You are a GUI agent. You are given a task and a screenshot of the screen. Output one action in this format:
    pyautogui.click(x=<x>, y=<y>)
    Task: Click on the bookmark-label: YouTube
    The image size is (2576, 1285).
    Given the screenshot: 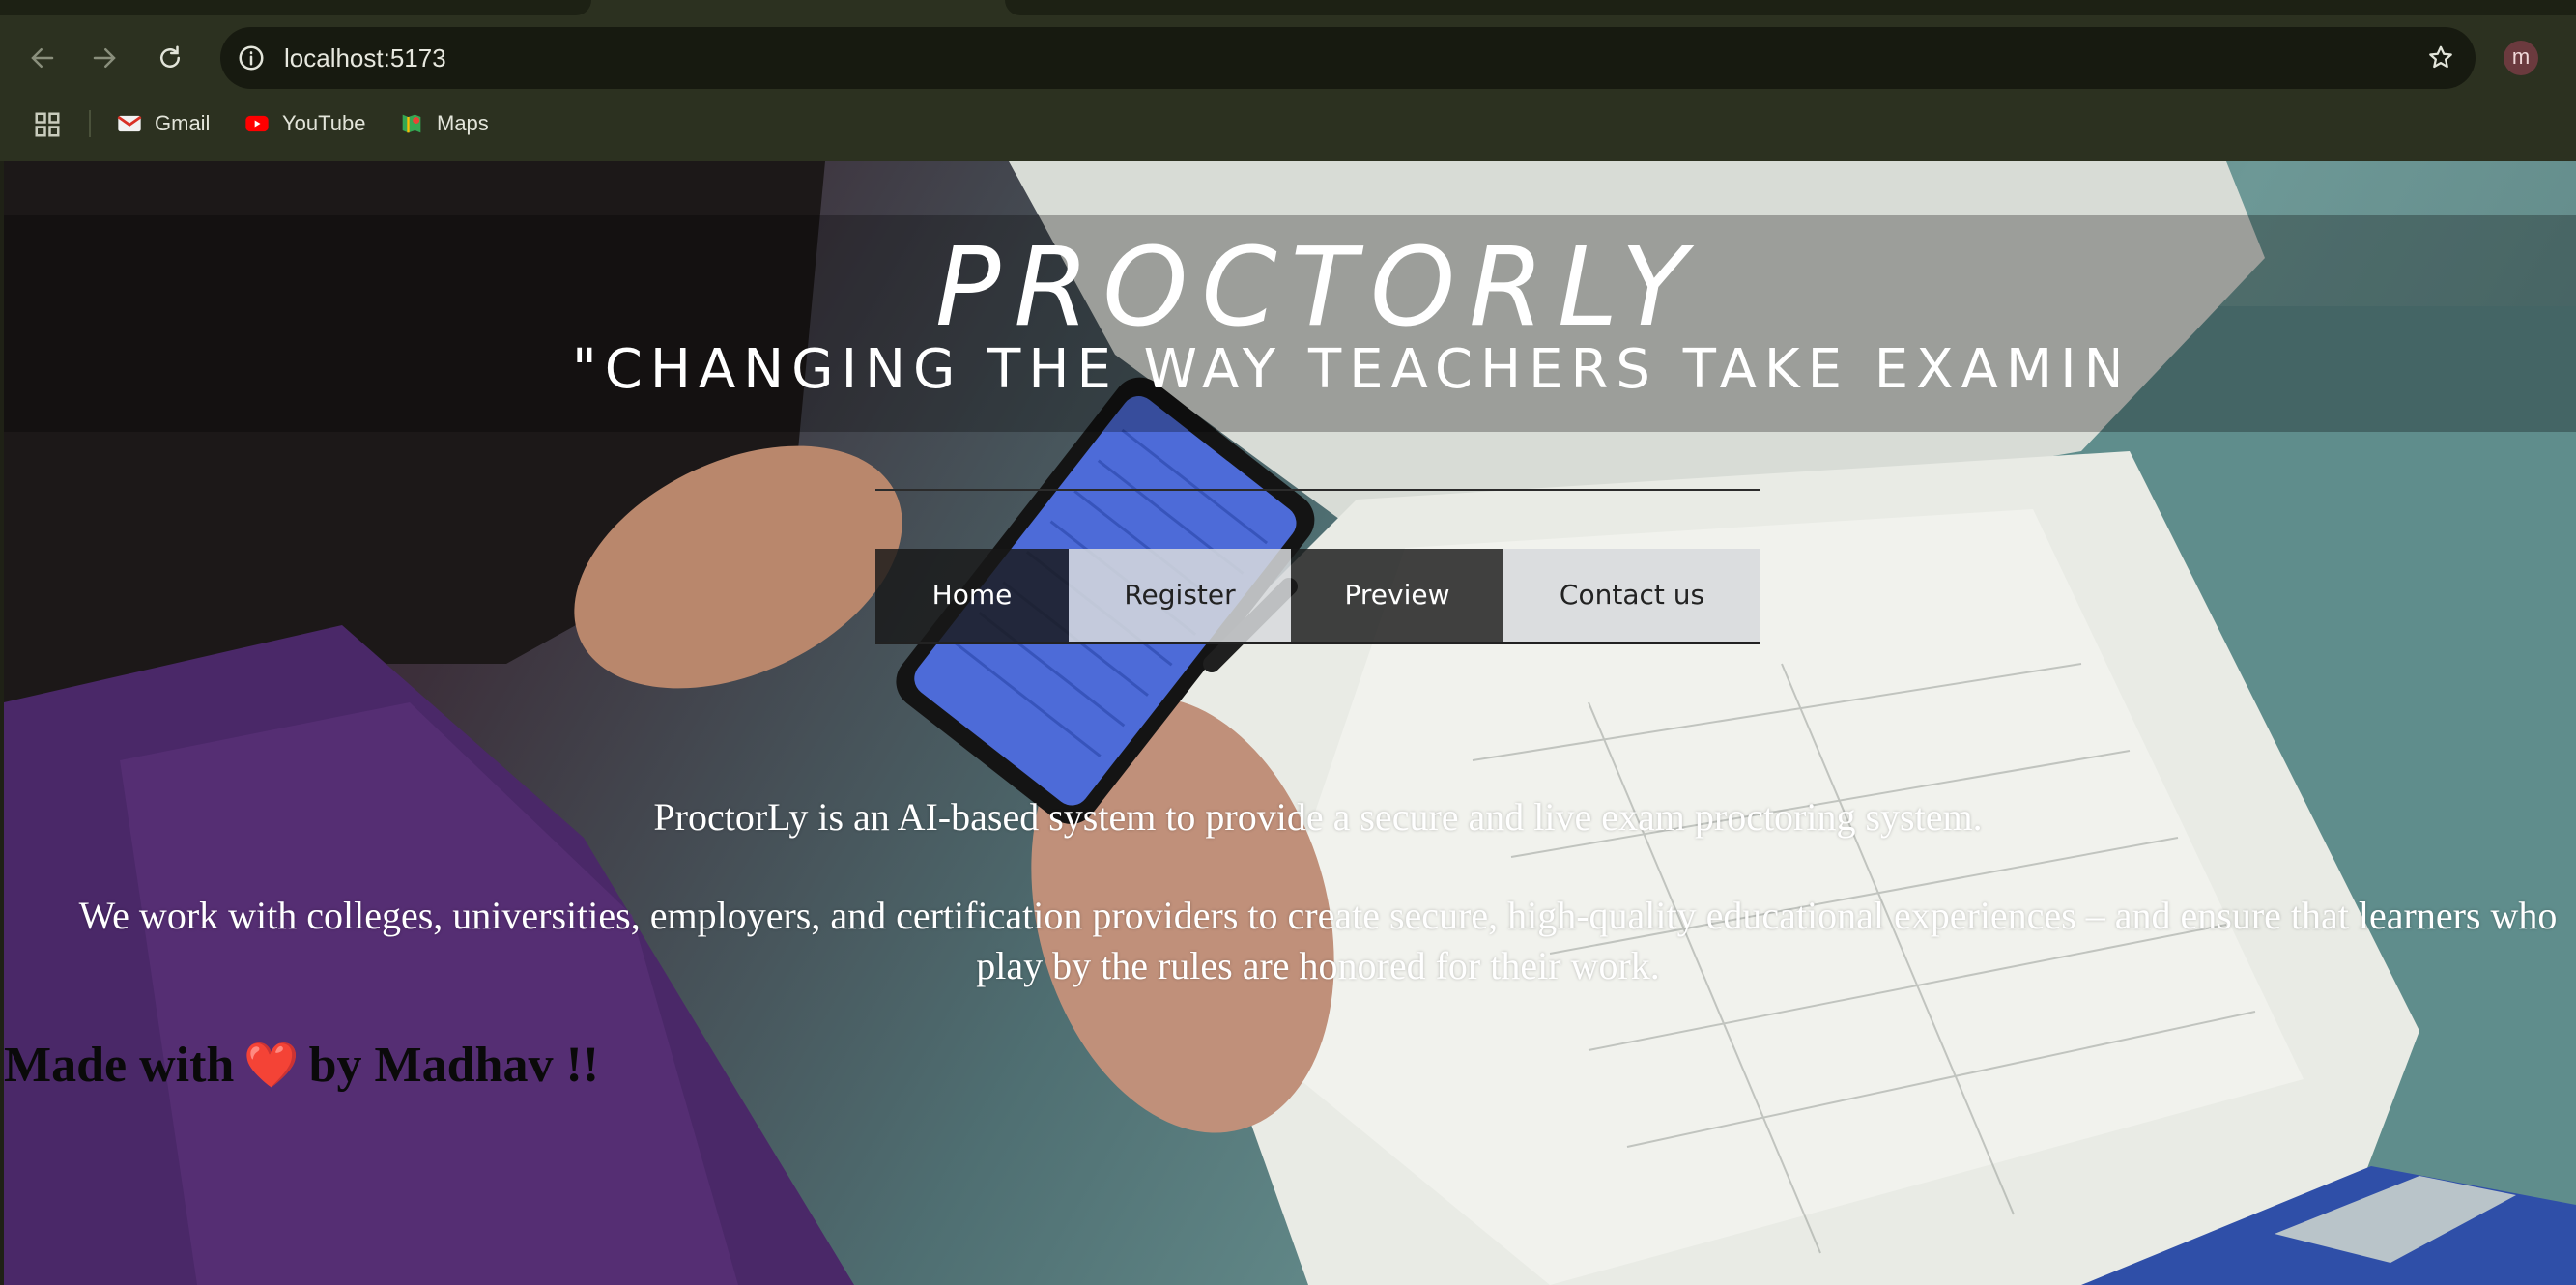 What is the action you would take?
    pyautogui.click(x=324, y=123)
    